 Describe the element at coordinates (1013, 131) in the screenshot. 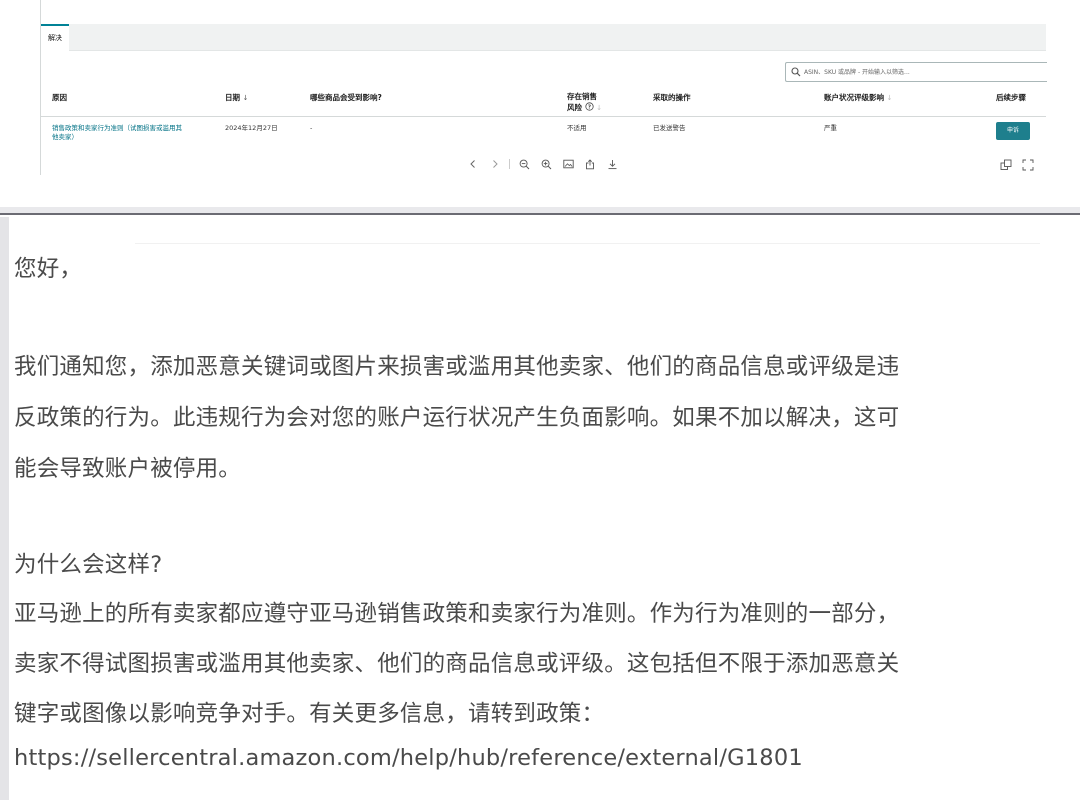

I see `appeal-button: 申诉` at that location.